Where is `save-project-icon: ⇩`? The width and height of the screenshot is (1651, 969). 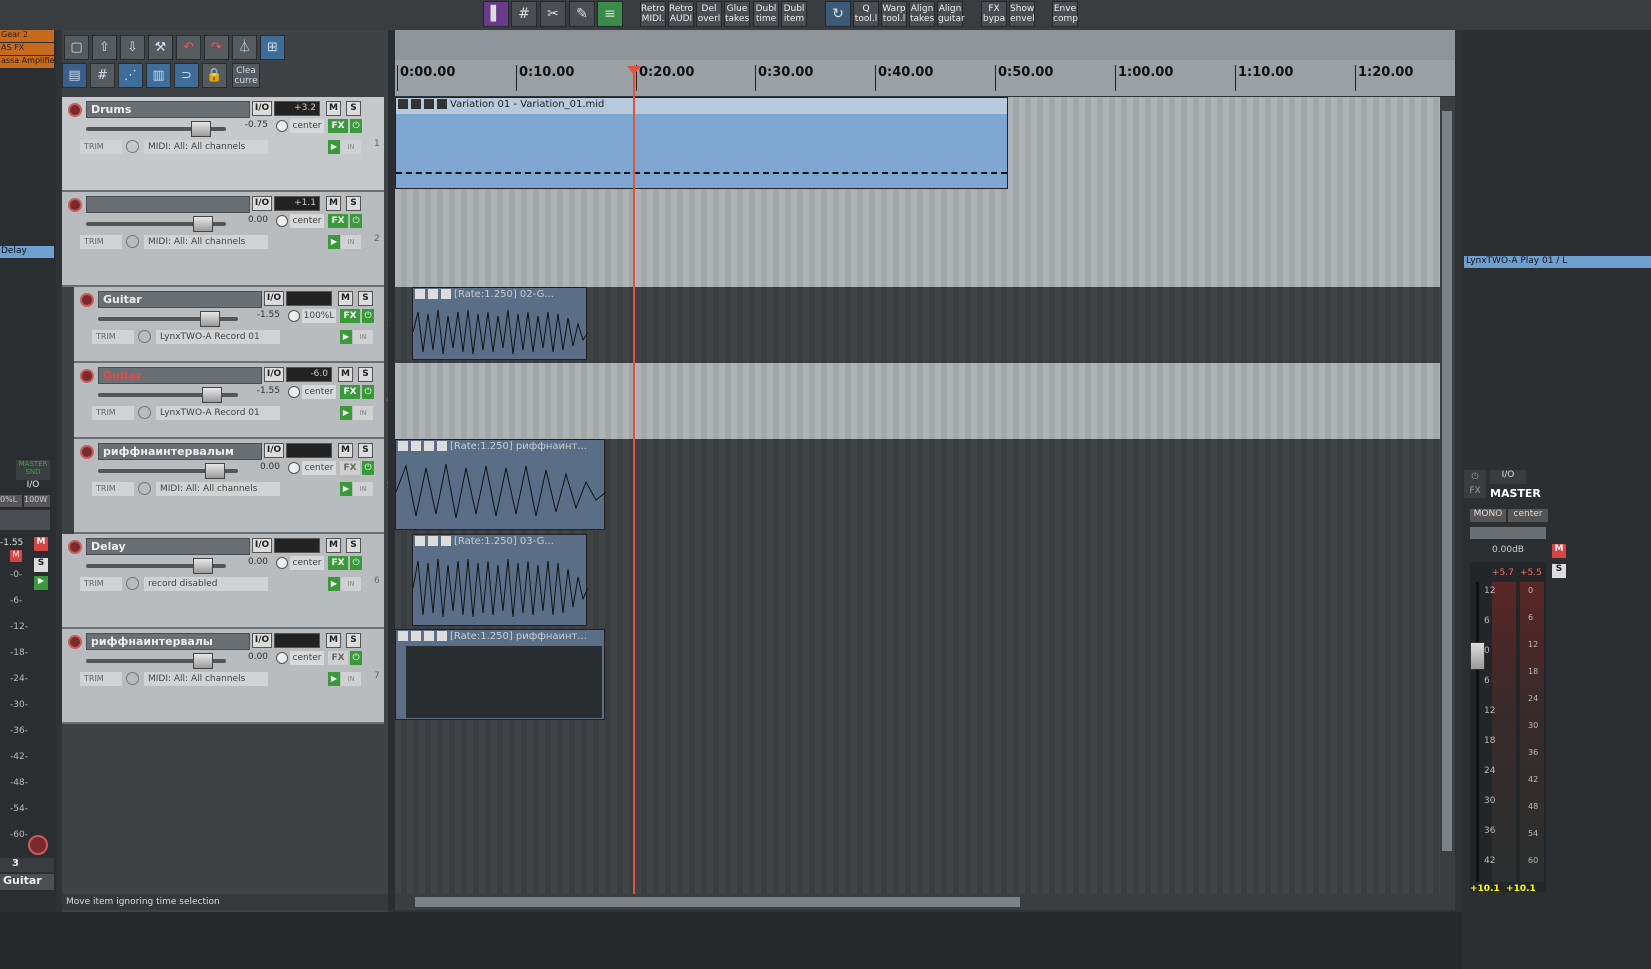 save-project-icon: ⇩ is located at coordinates (132, 47).